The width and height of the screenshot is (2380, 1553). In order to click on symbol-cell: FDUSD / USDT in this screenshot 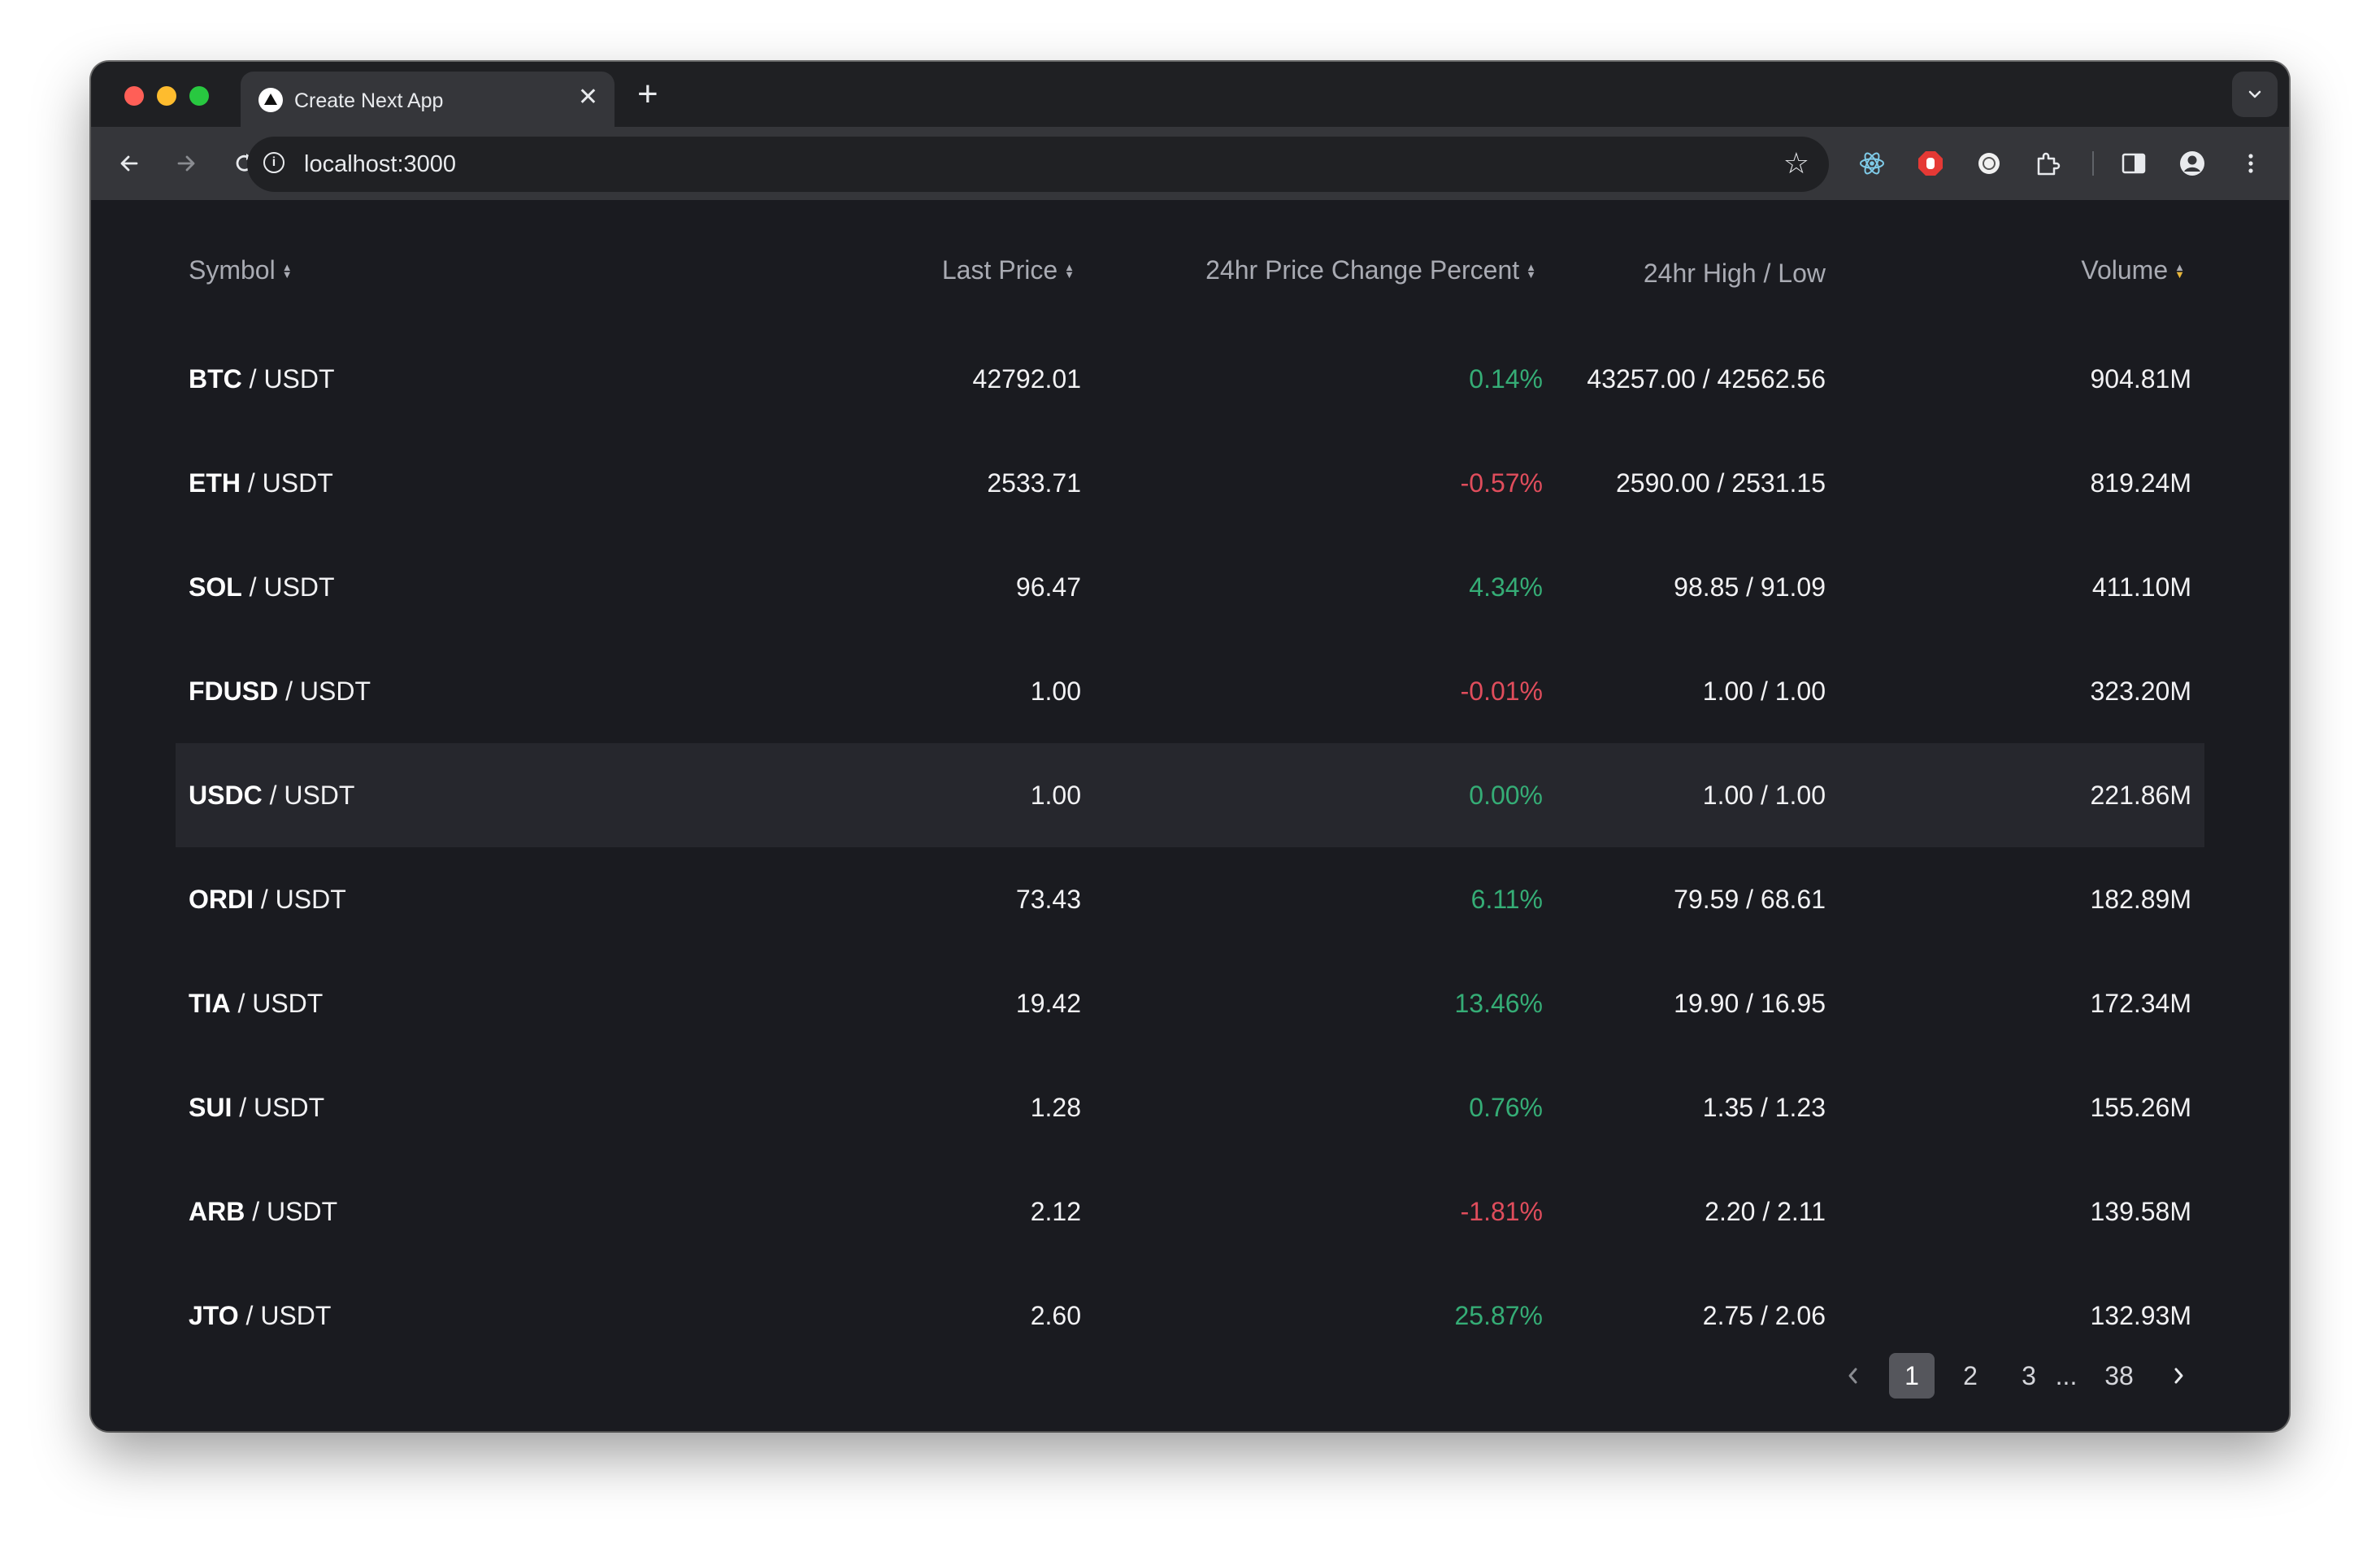, I will do `click(280, 691)`.